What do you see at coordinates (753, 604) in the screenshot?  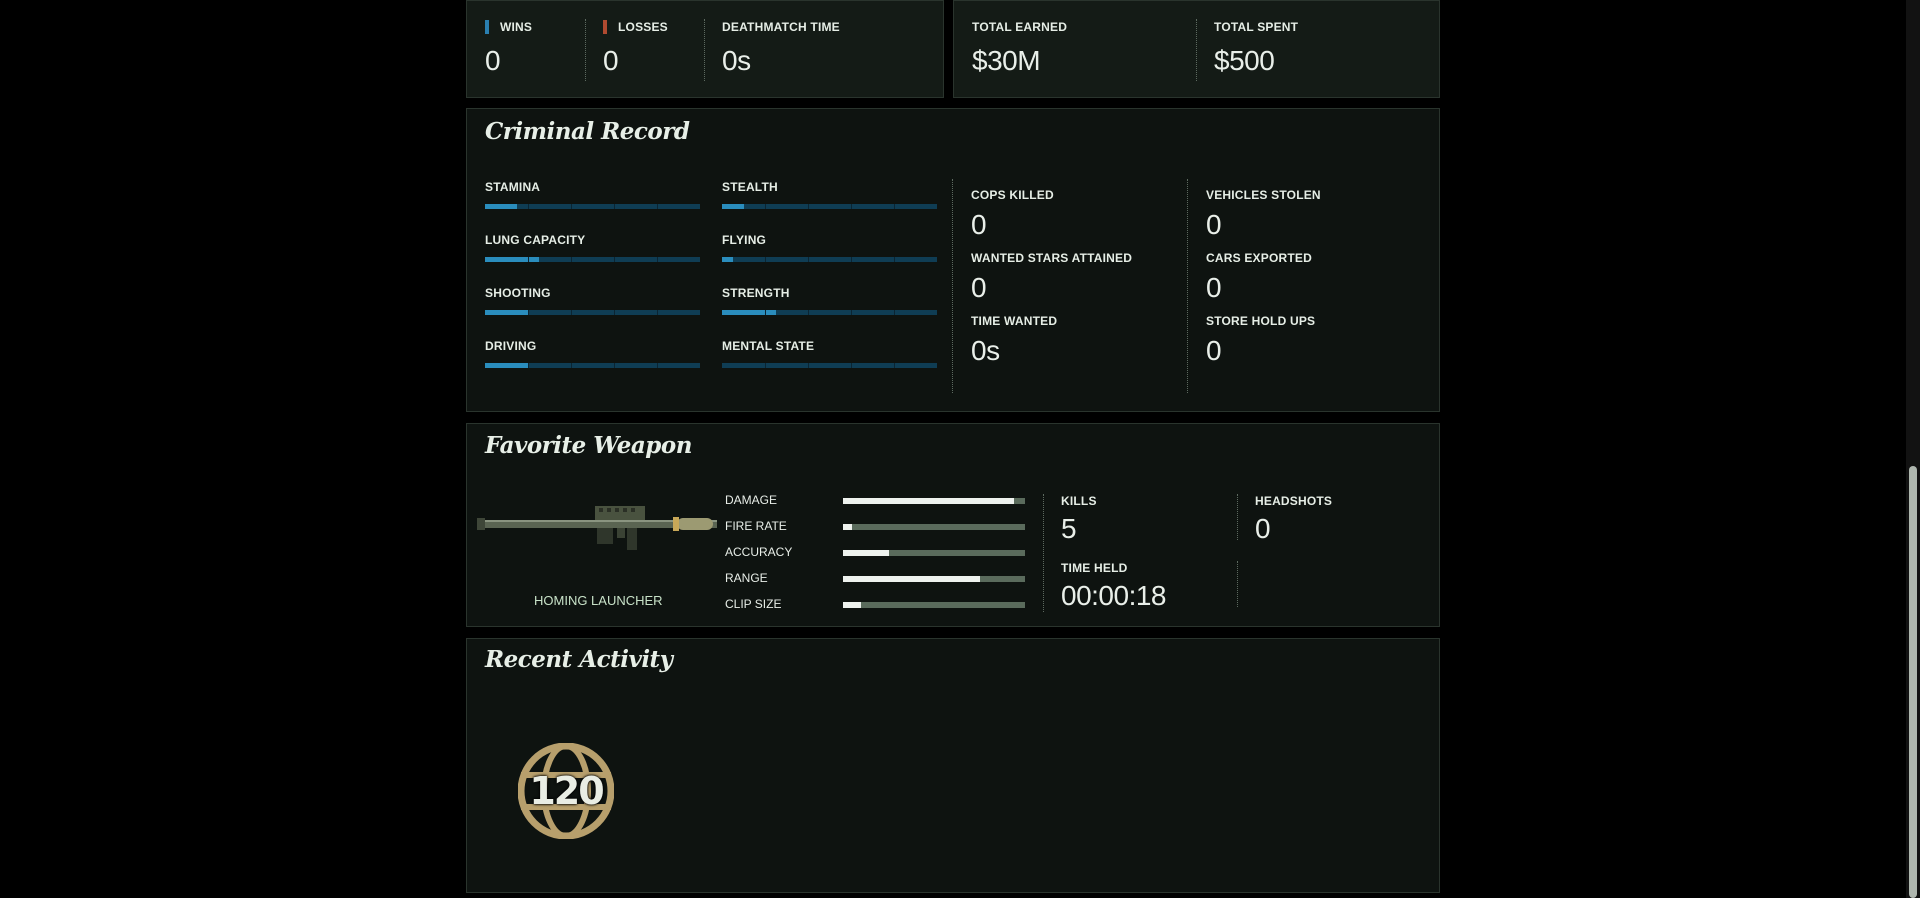 I see `weapon-attr-label: CLIP SIZE` at bounding box center [753, 604].